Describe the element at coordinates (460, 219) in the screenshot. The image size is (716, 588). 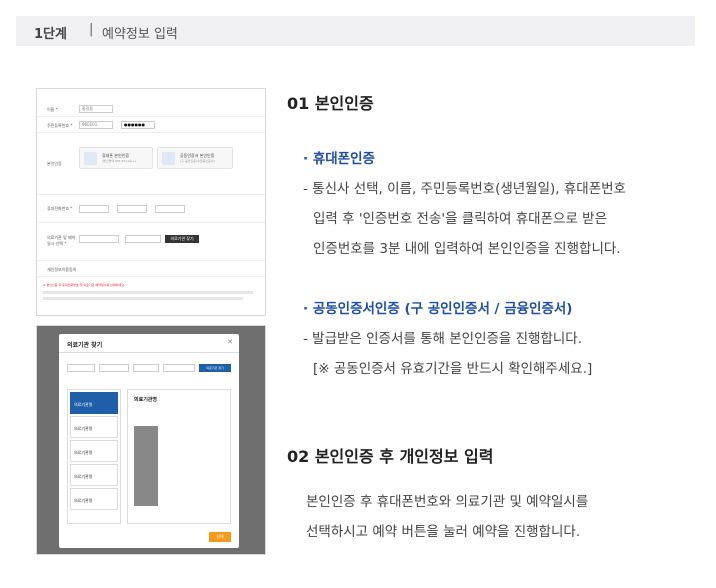
I see `mobile-auth-desc-2: 입력 후 '인증번호 전송'을 클릭하여 휴대폰으로 받은` at that location.